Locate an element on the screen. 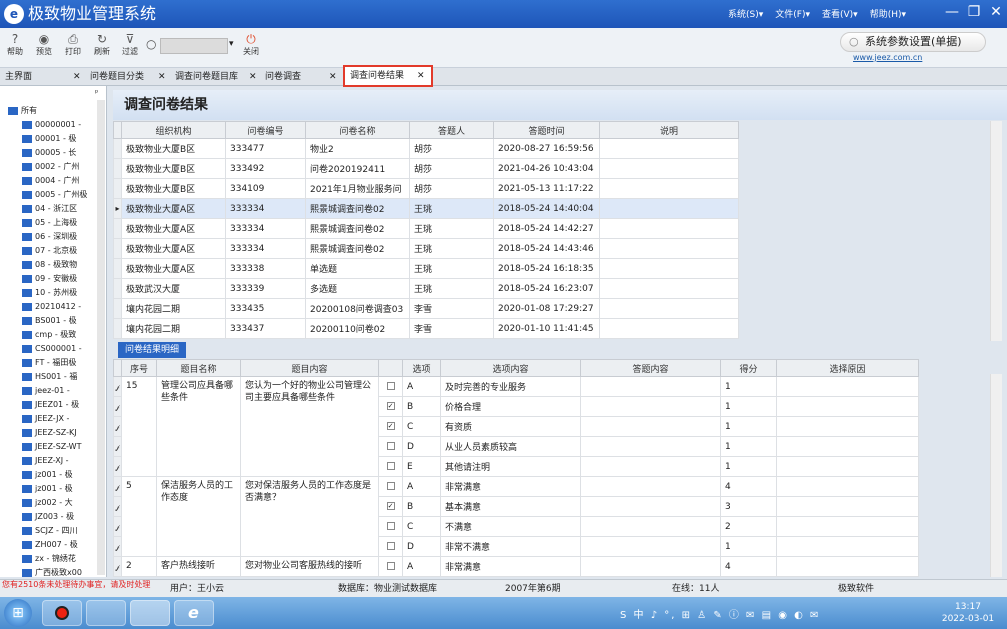  table-cell: 333492 is located at coordinates (265, 168).